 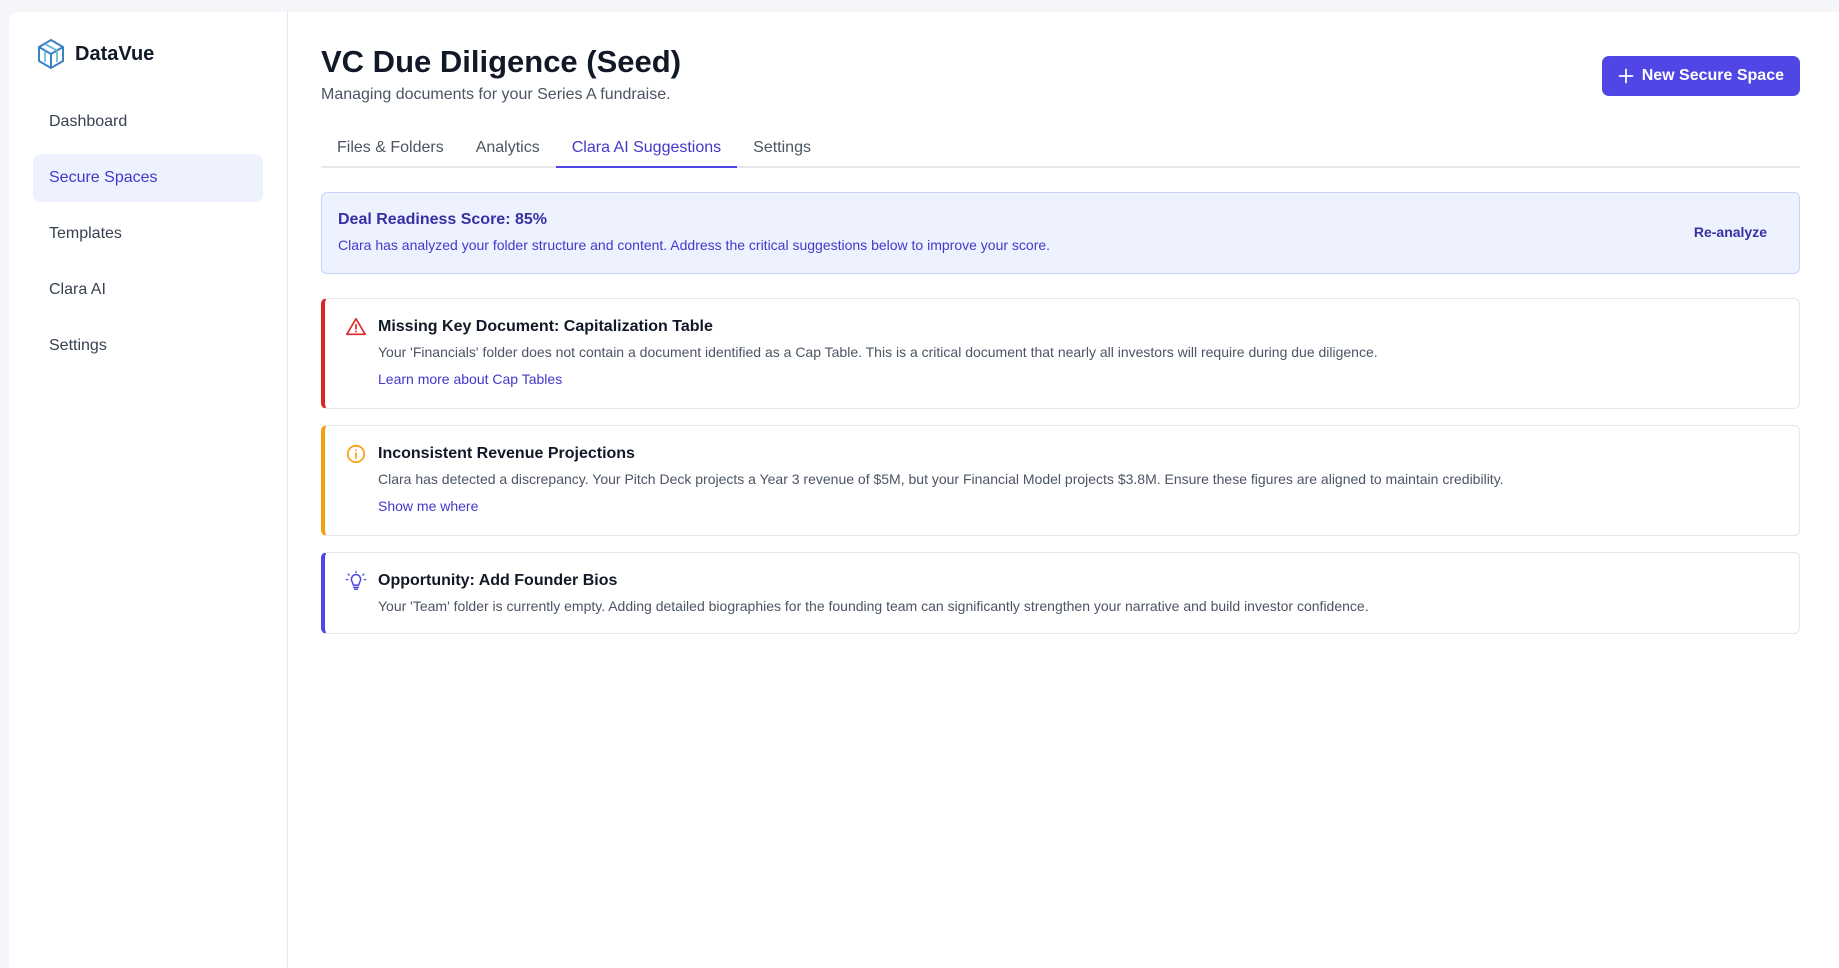 What do you see at coordinates (356, 580) in the screenshot?
I see `lightbulb-icon` at bounding box center [356, 580].